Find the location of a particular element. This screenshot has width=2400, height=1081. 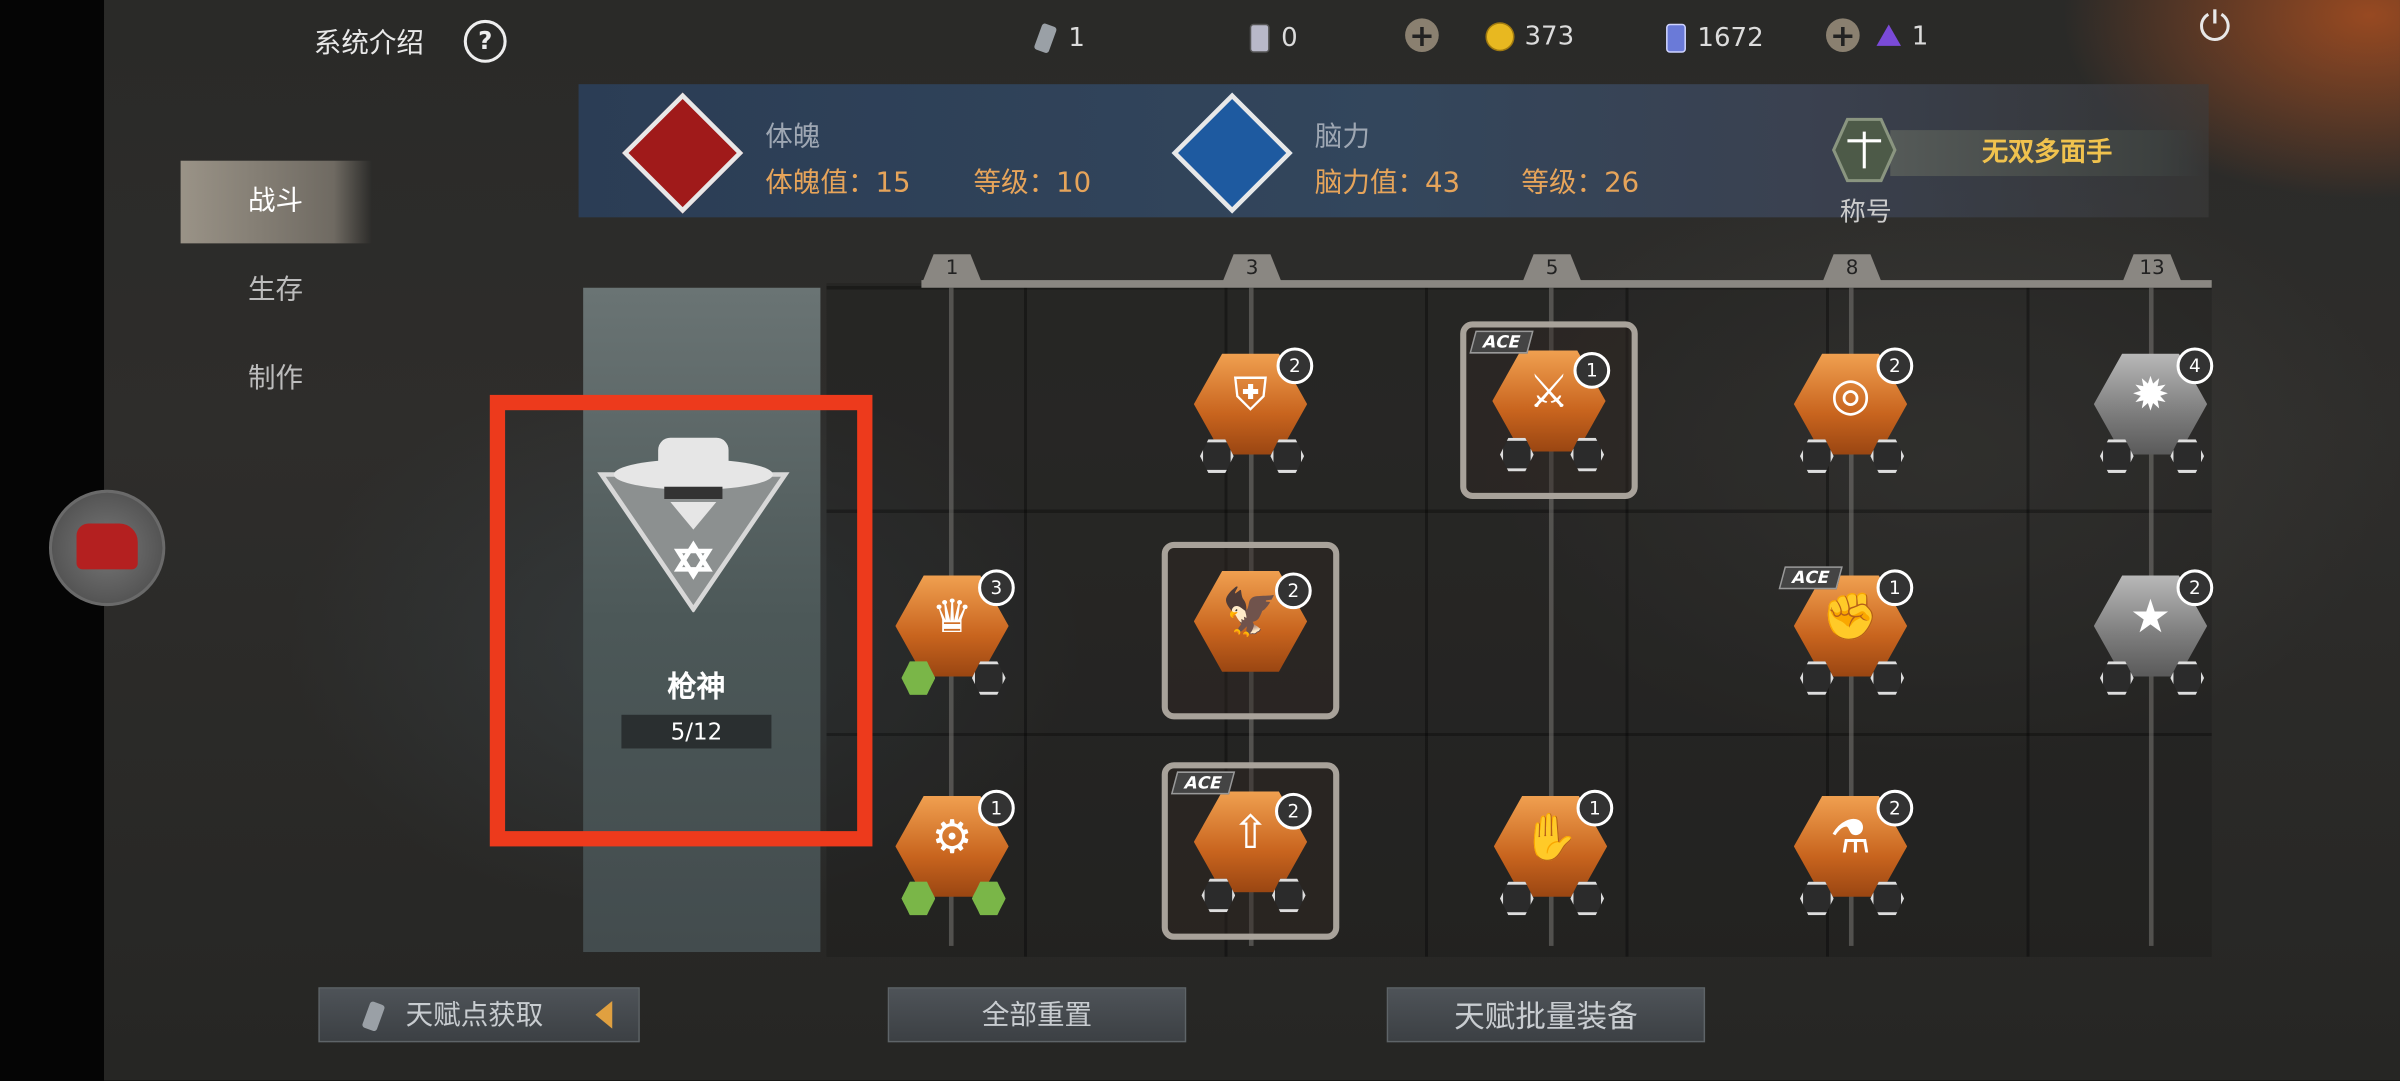

talent-level-badge: 4 is located at coordinates (2195, 366).